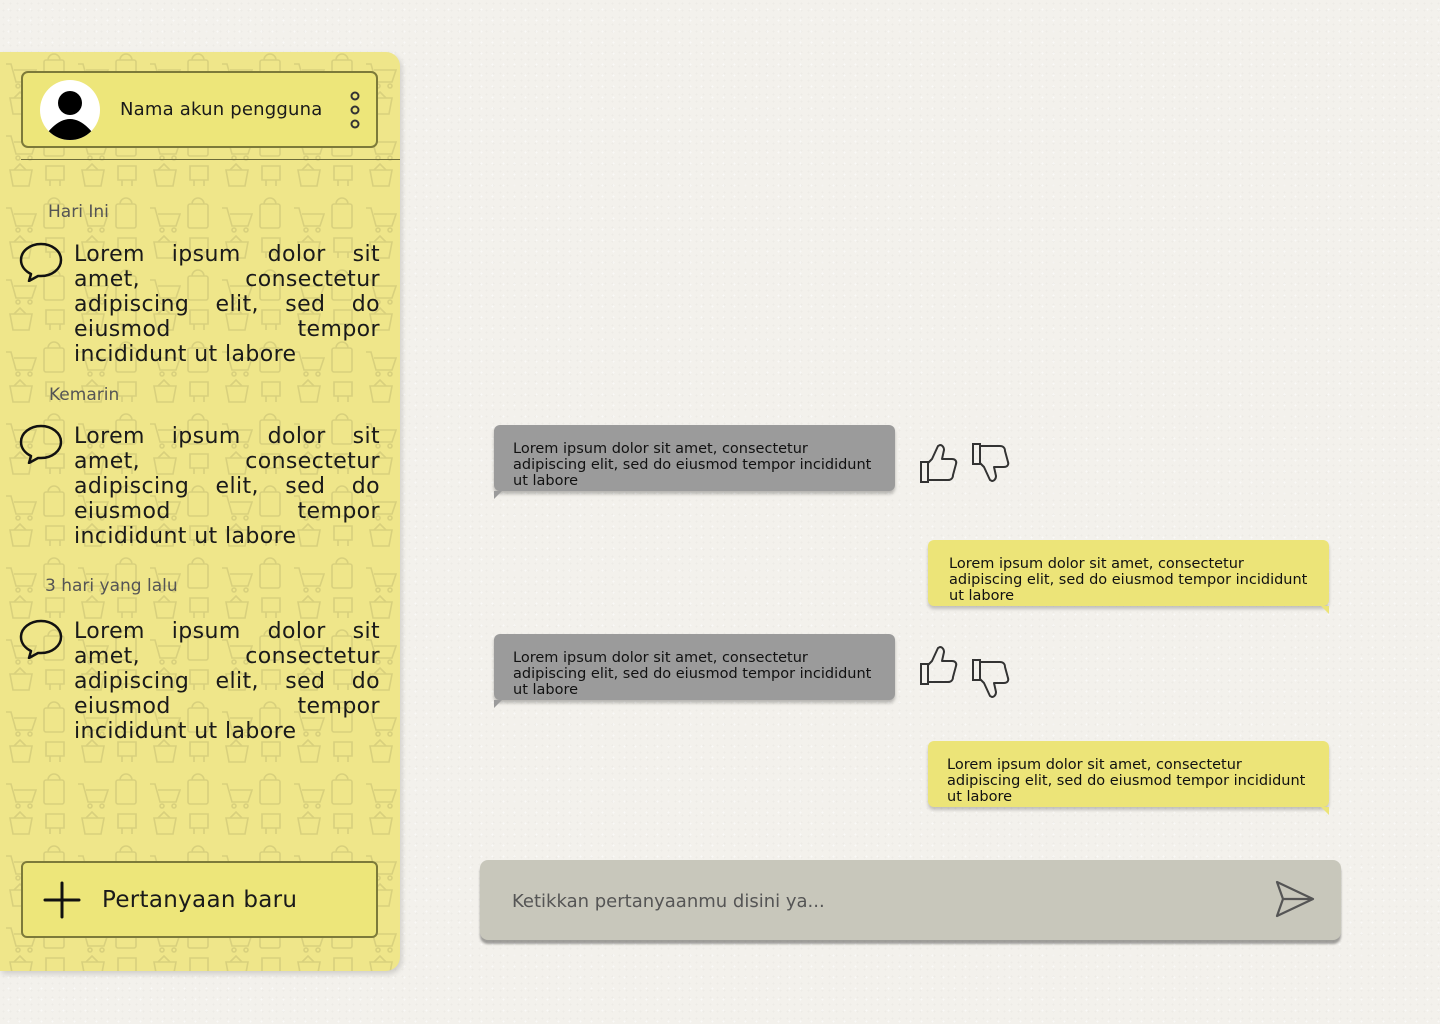 The height and width of the screenshot is (1024, 1440). Describe the element at coordinates (78, 212) in the screenshot. I see `history-group-label-today: Hari Ini` at that location.